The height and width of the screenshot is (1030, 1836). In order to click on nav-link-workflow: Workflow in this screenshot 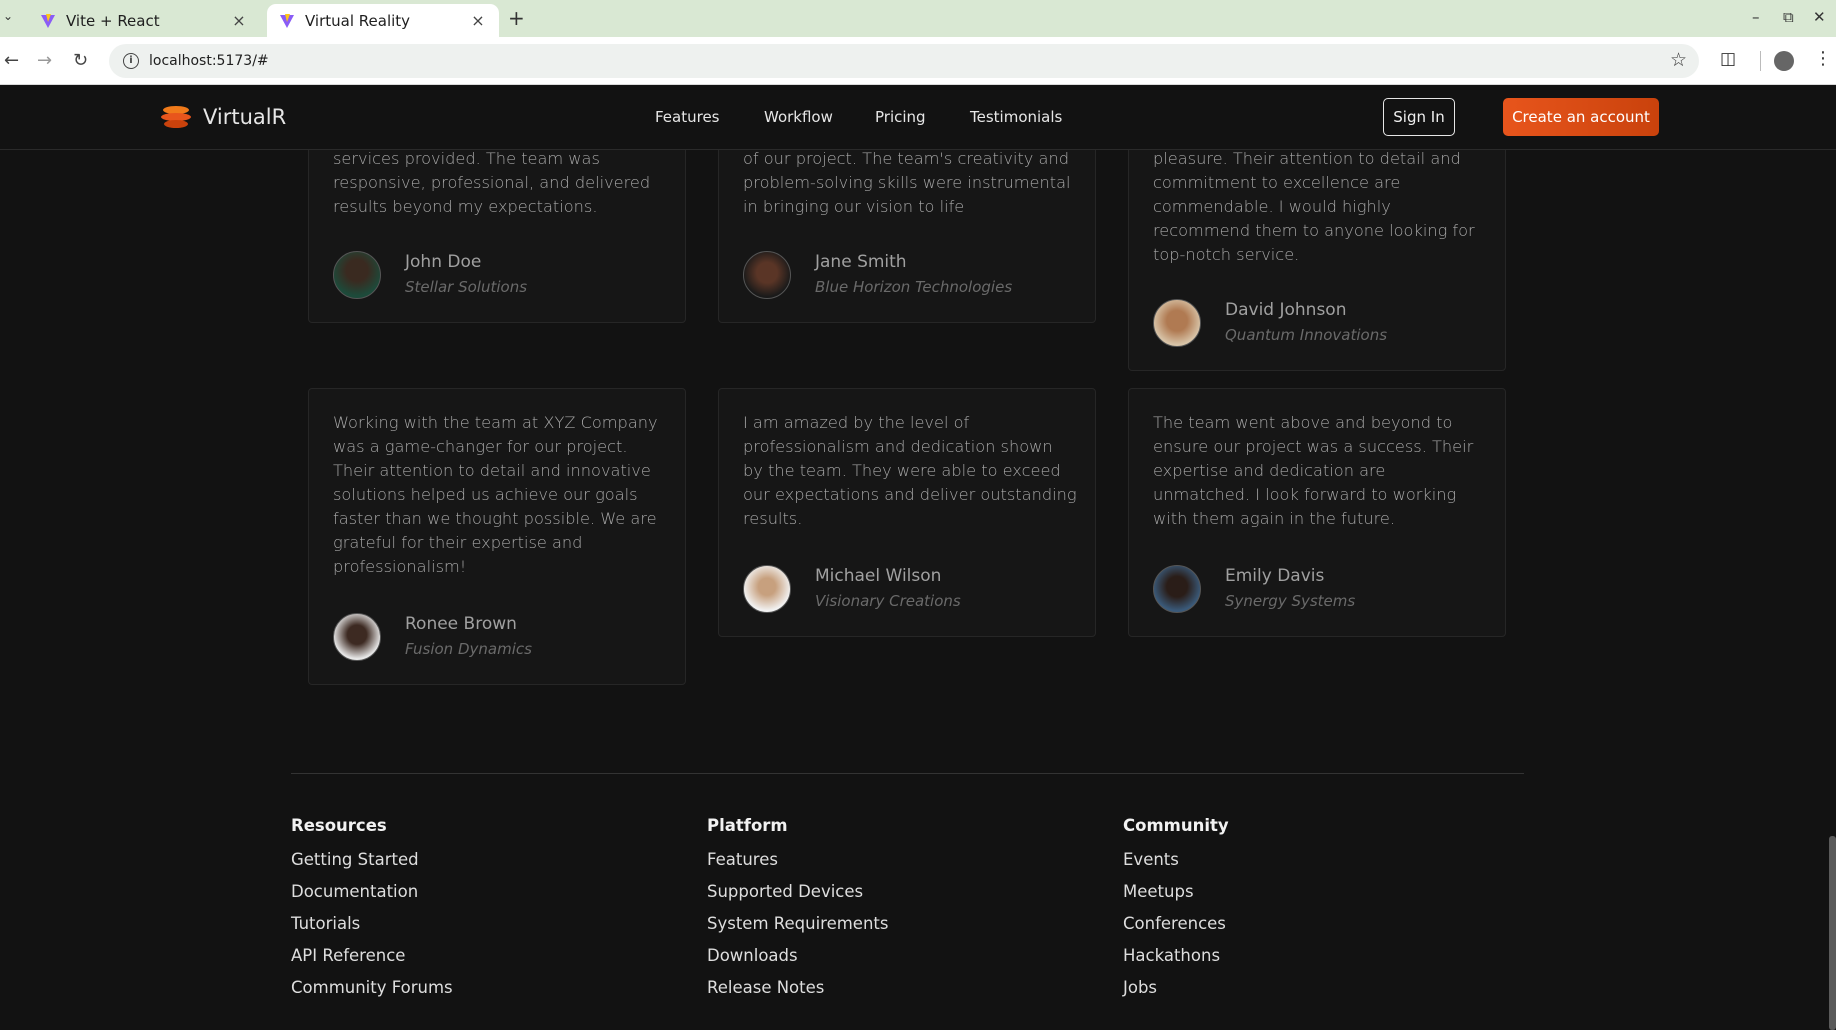, I will do `click(798, 117)`.